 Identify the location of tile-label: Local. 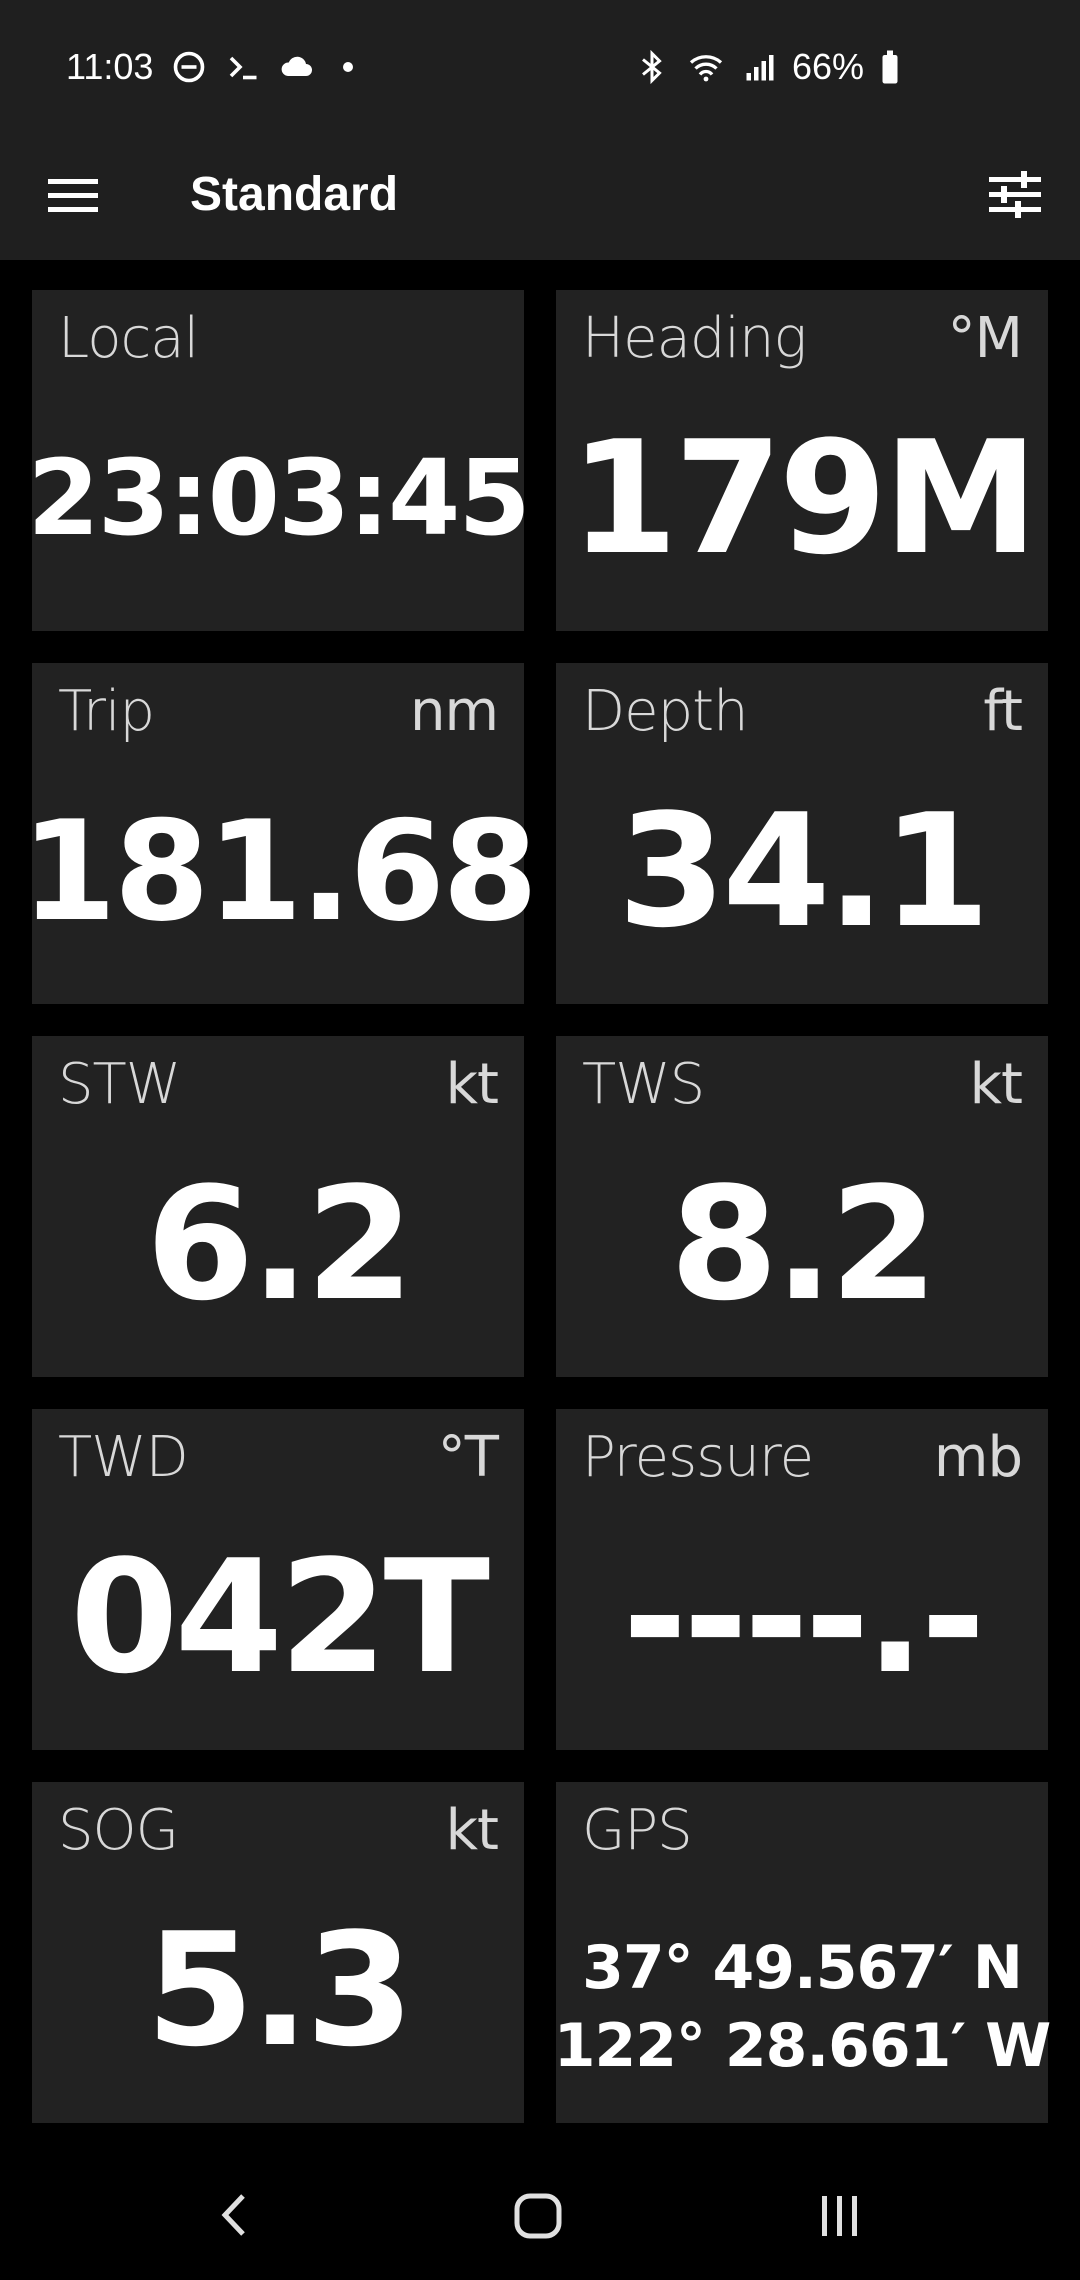
(128, 338).